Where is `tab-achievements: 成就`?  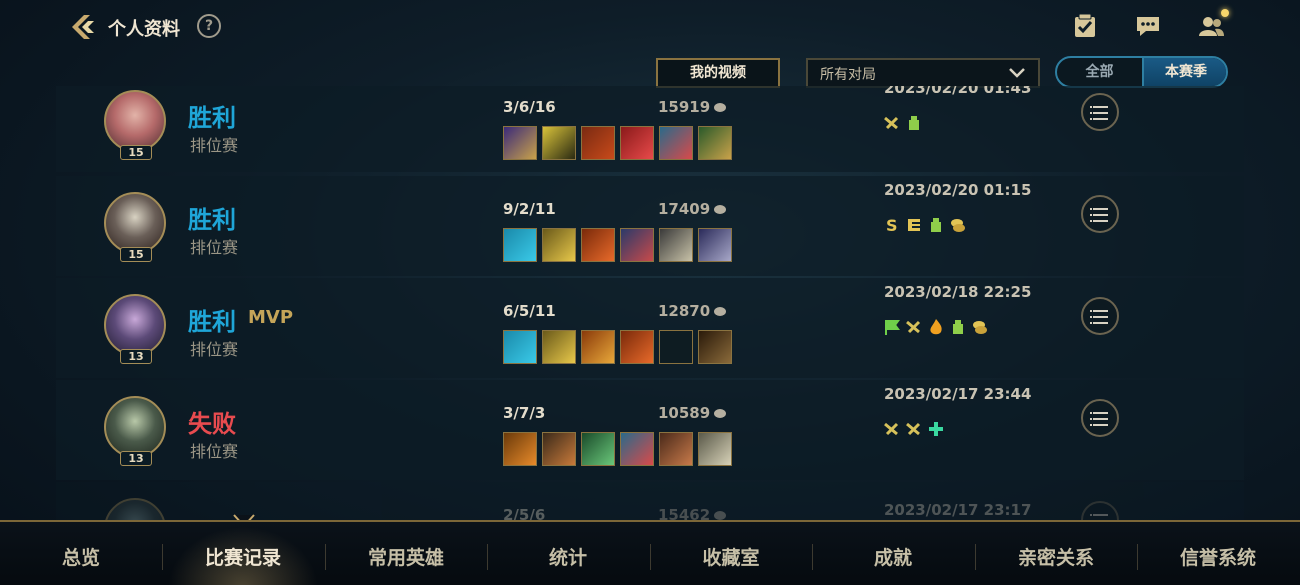
tab-achievements: 成就 is located at coordinates (893, 553).